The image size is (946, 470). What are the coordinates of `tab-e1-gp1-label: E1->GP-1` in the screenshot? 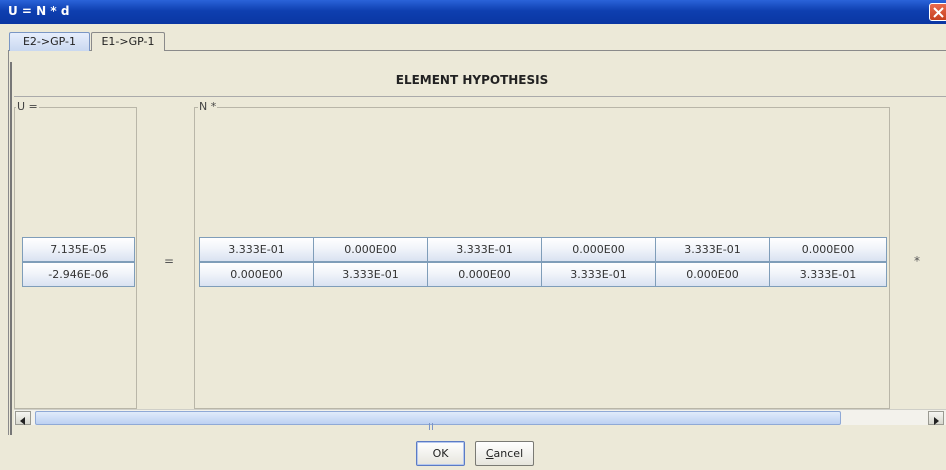 It's located at (128, 41).